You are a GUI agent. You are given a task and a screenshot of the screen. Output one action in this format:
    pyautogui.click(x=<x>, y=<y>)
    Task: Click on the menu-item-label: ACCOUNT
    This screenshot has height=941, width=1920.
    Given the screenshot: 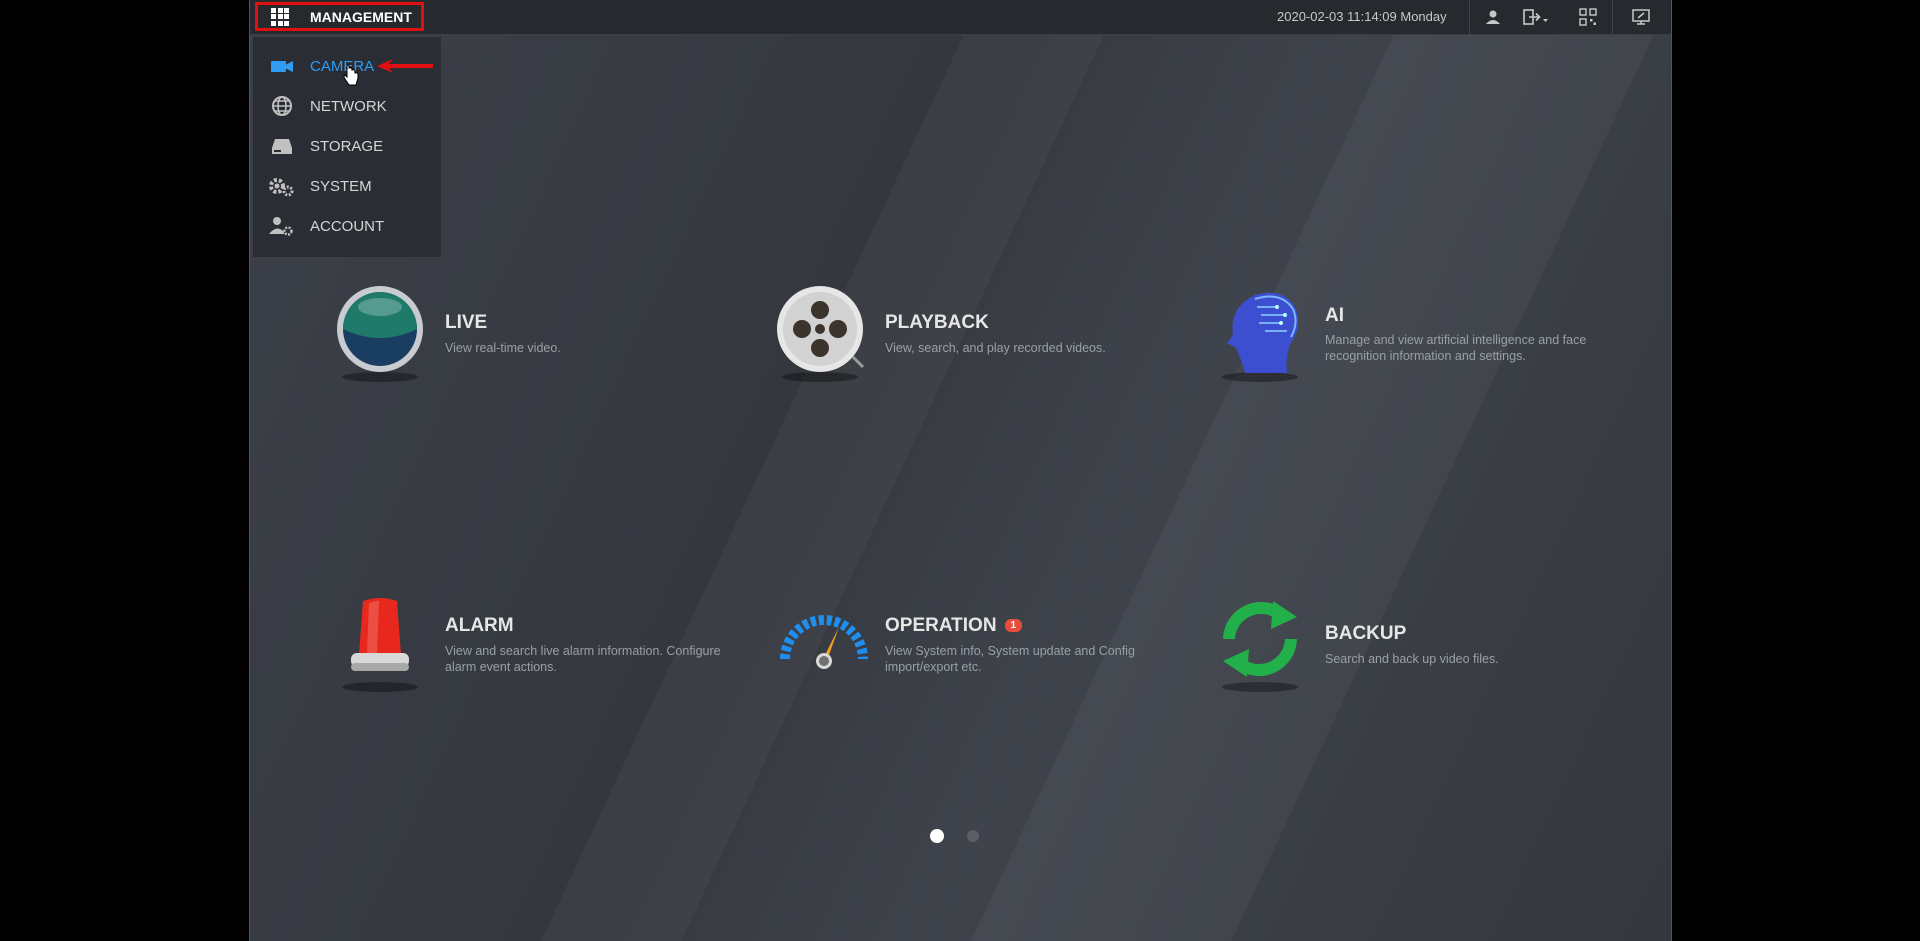 What is the action you would take?
    pyautogui.click(x=347, y=226)
    